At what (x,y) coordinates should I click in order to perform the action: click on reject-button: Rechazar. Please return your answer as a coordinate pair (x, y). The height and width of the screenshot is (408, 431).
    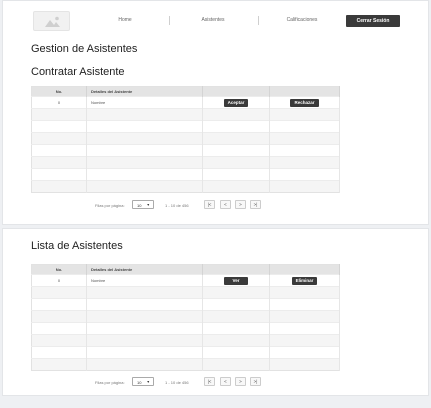
    Looking at the image, I should click on (304, 102).